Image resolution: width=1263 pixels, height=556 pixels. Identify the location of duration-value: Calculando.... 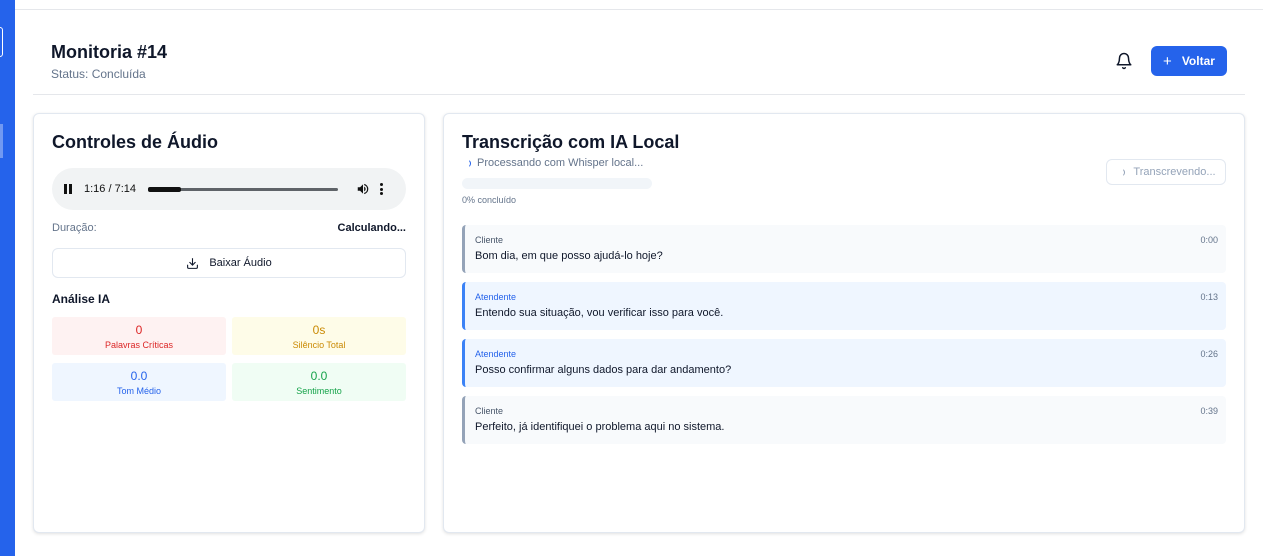
(371, 228).